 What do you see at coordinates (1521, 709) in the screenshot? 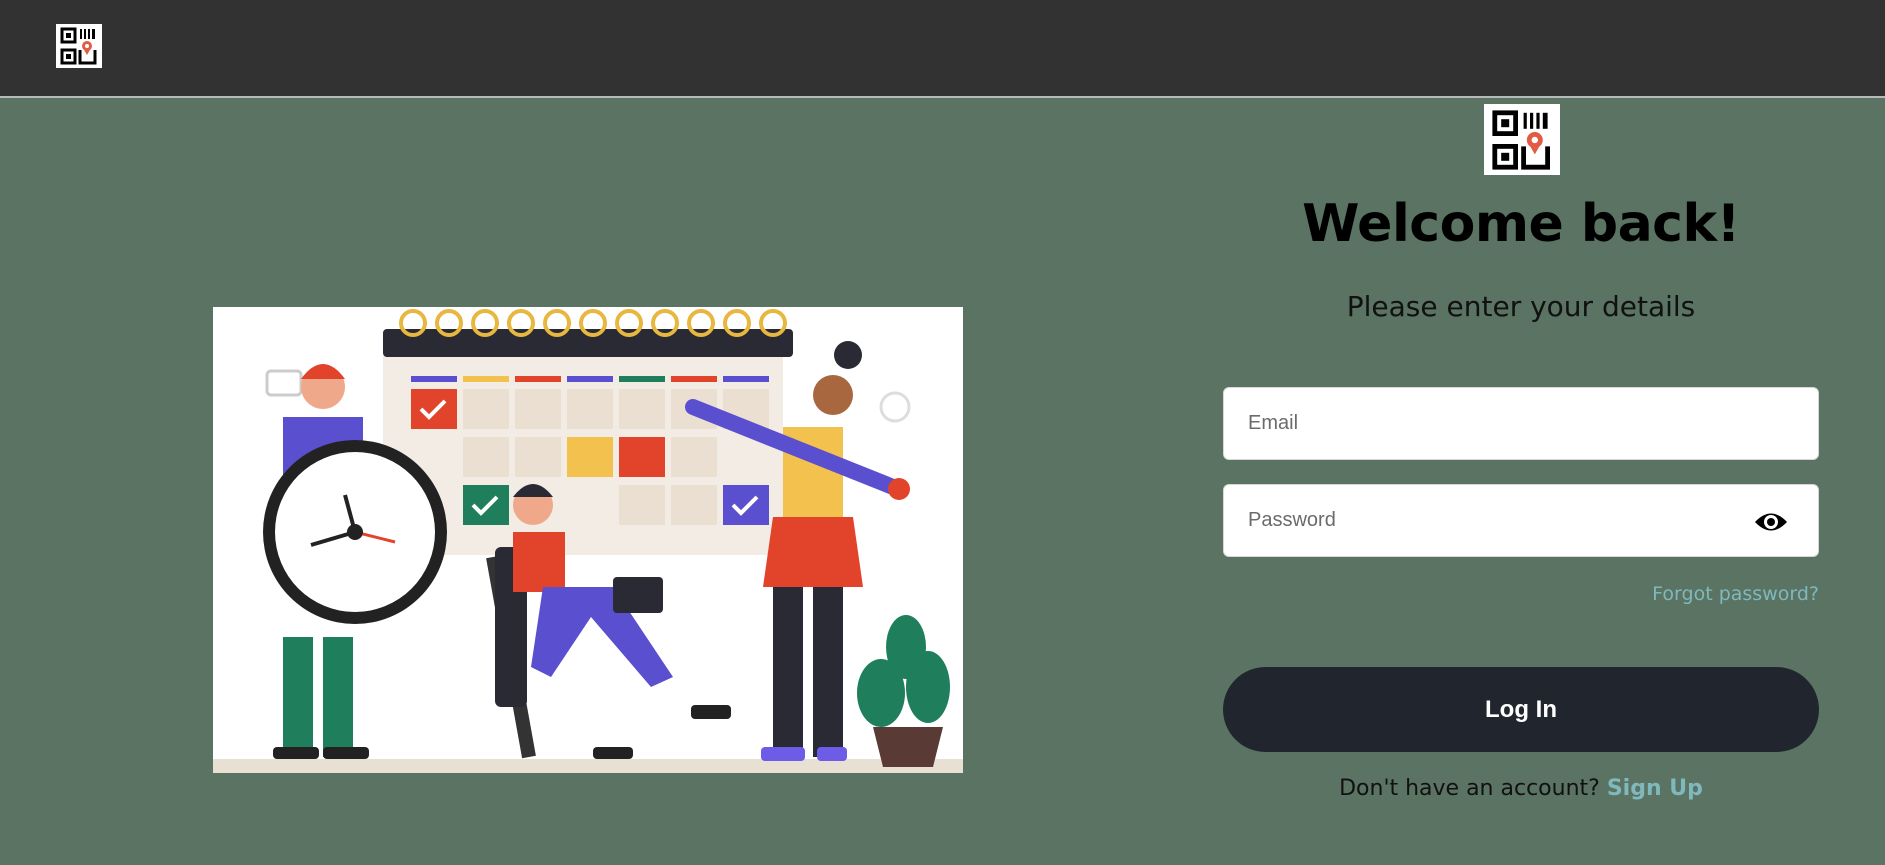
I see `login-button: Log In` at bounding box center [1521, 709].